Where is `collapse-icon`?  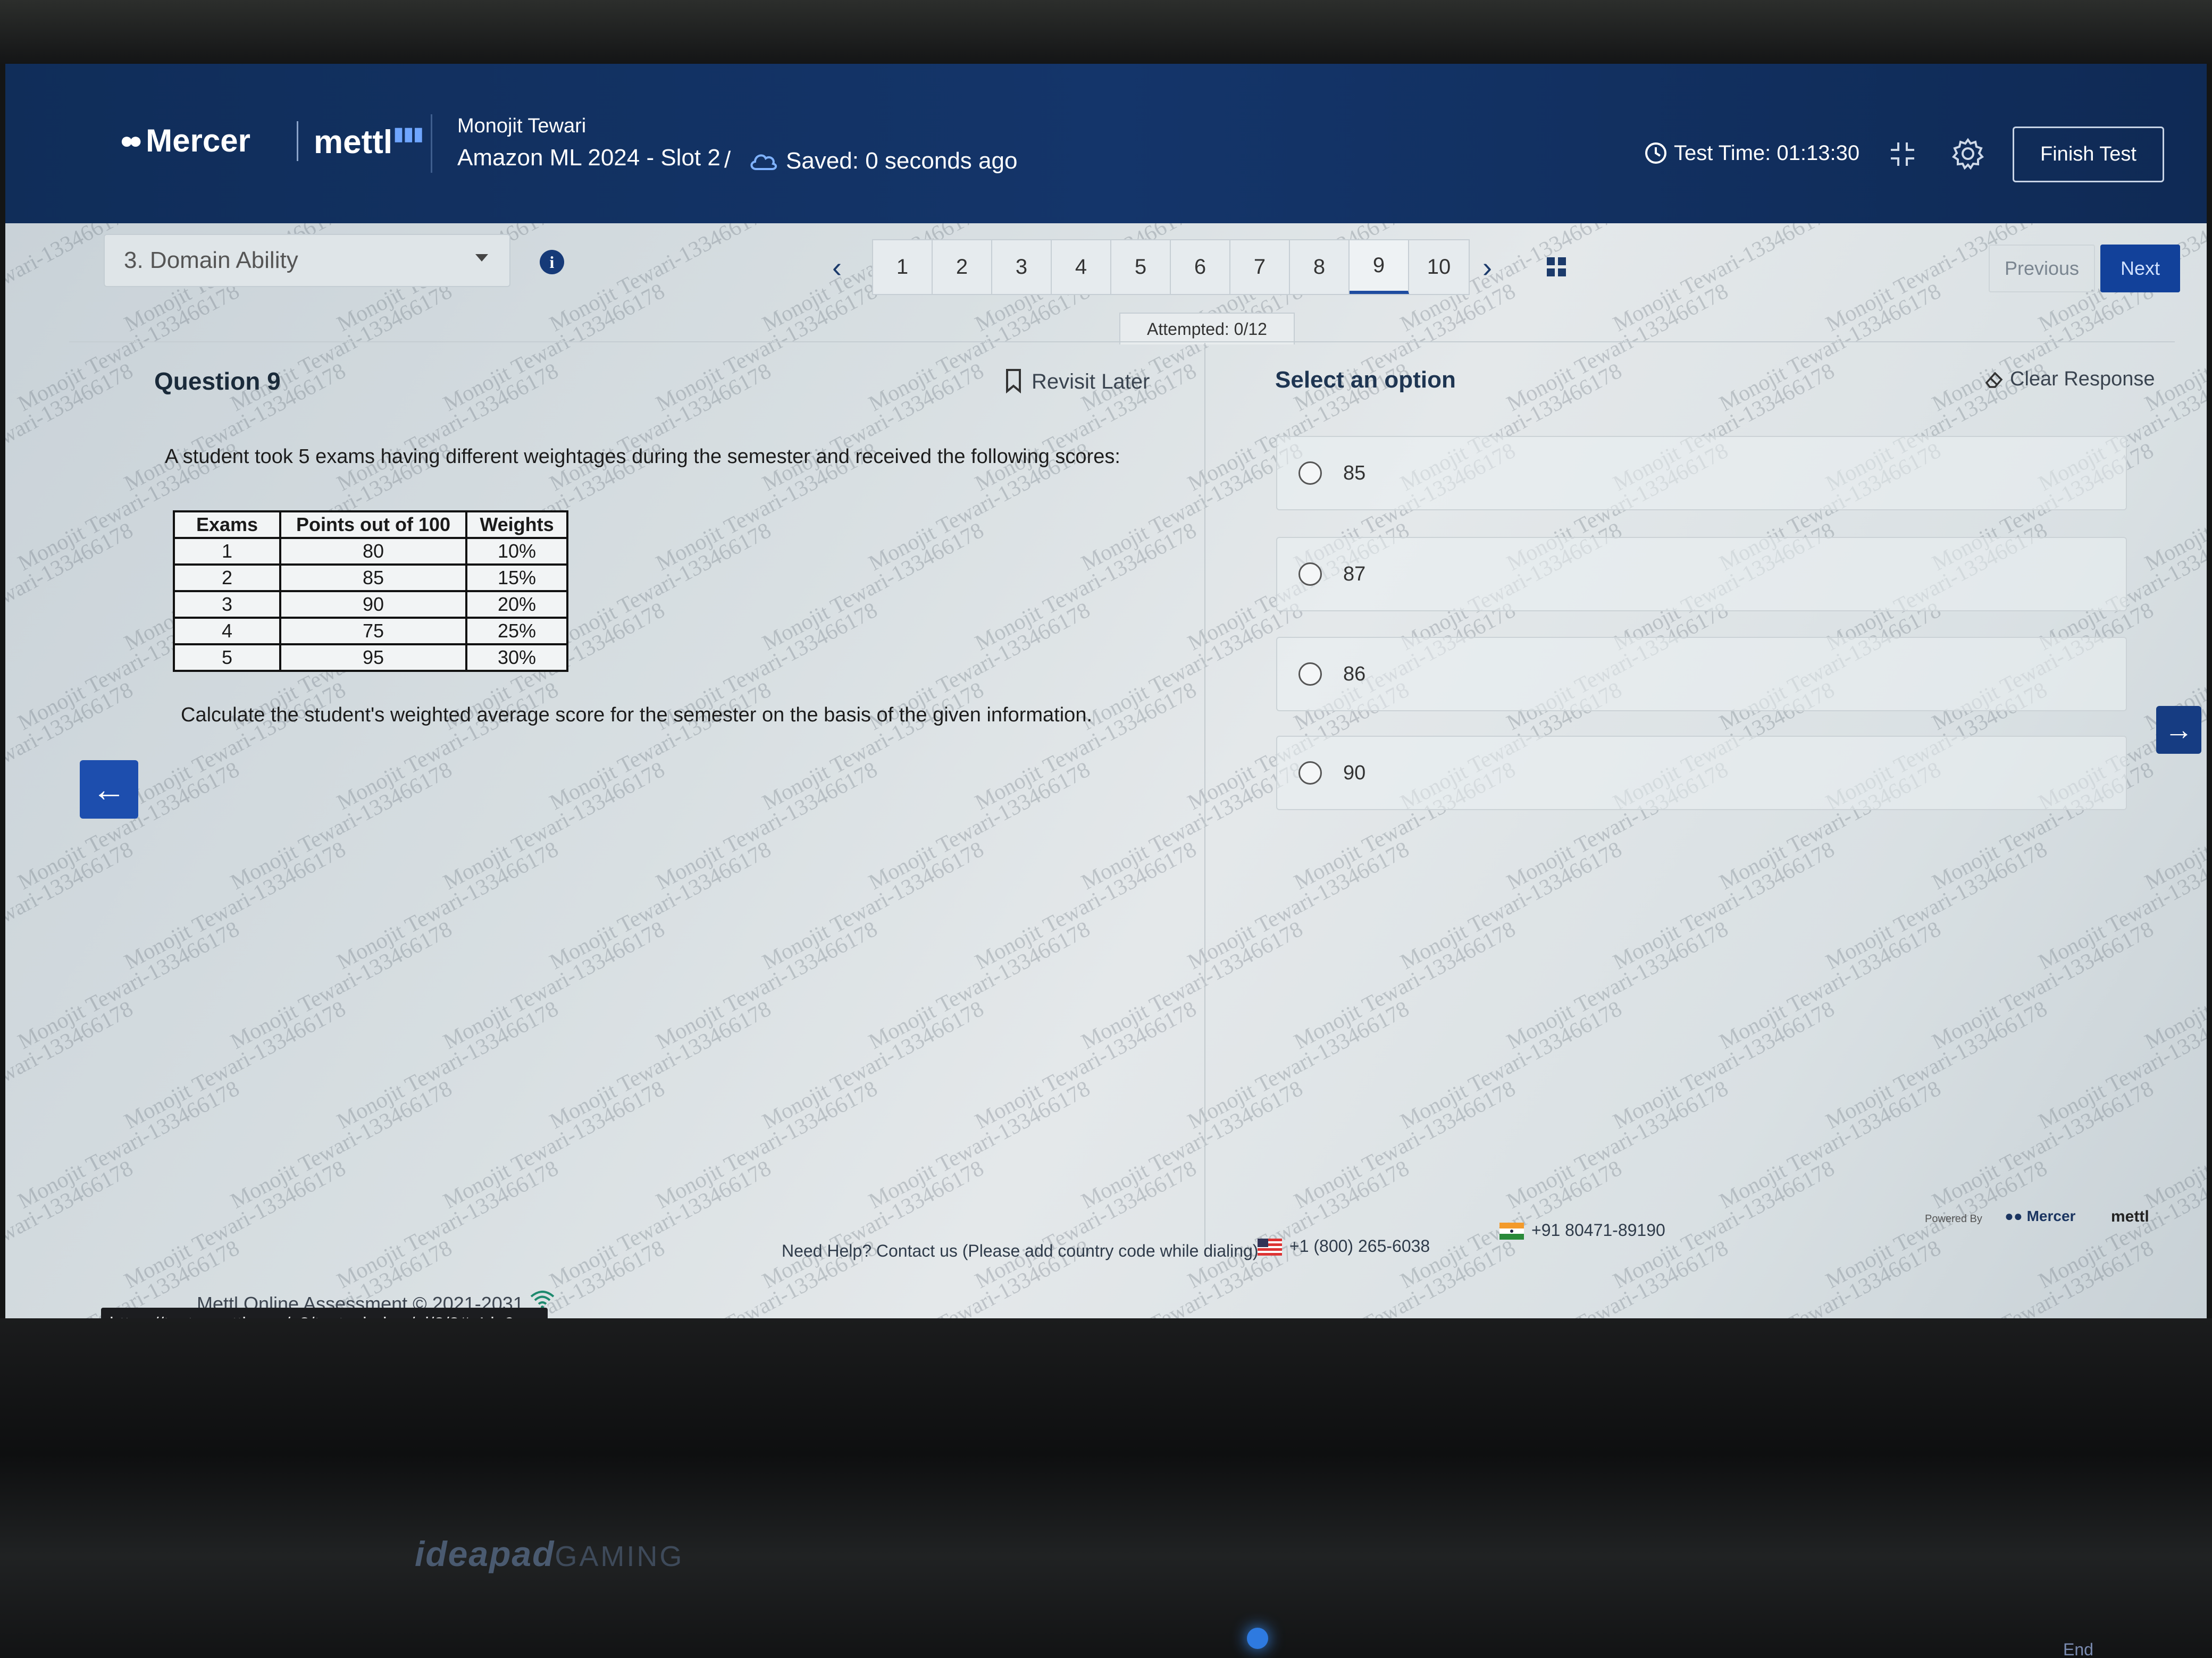
collapse-icon is located at coordinates (1902, 154).